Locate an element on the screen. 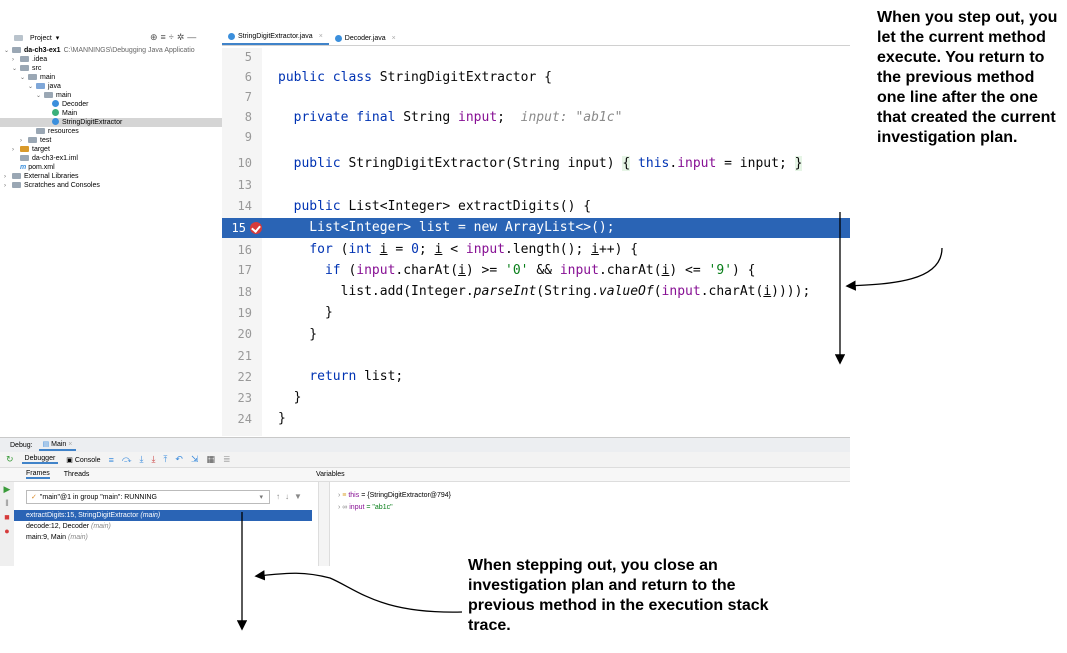 Image resolution: width=1067 pixels, height=653 pixels. tree-item: ⌄ java is located at coordinates (111, 86).